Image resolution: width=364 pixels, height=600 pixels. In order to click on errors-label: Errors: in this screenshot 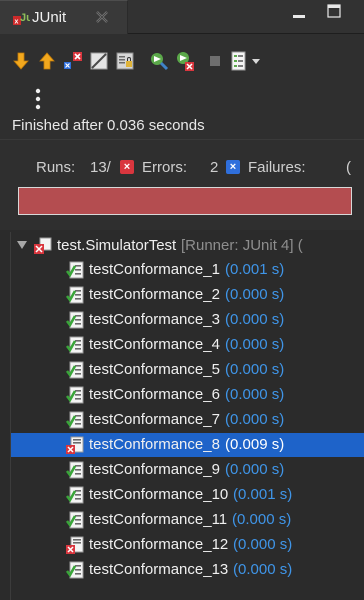, I will do `click(164, 167)`.